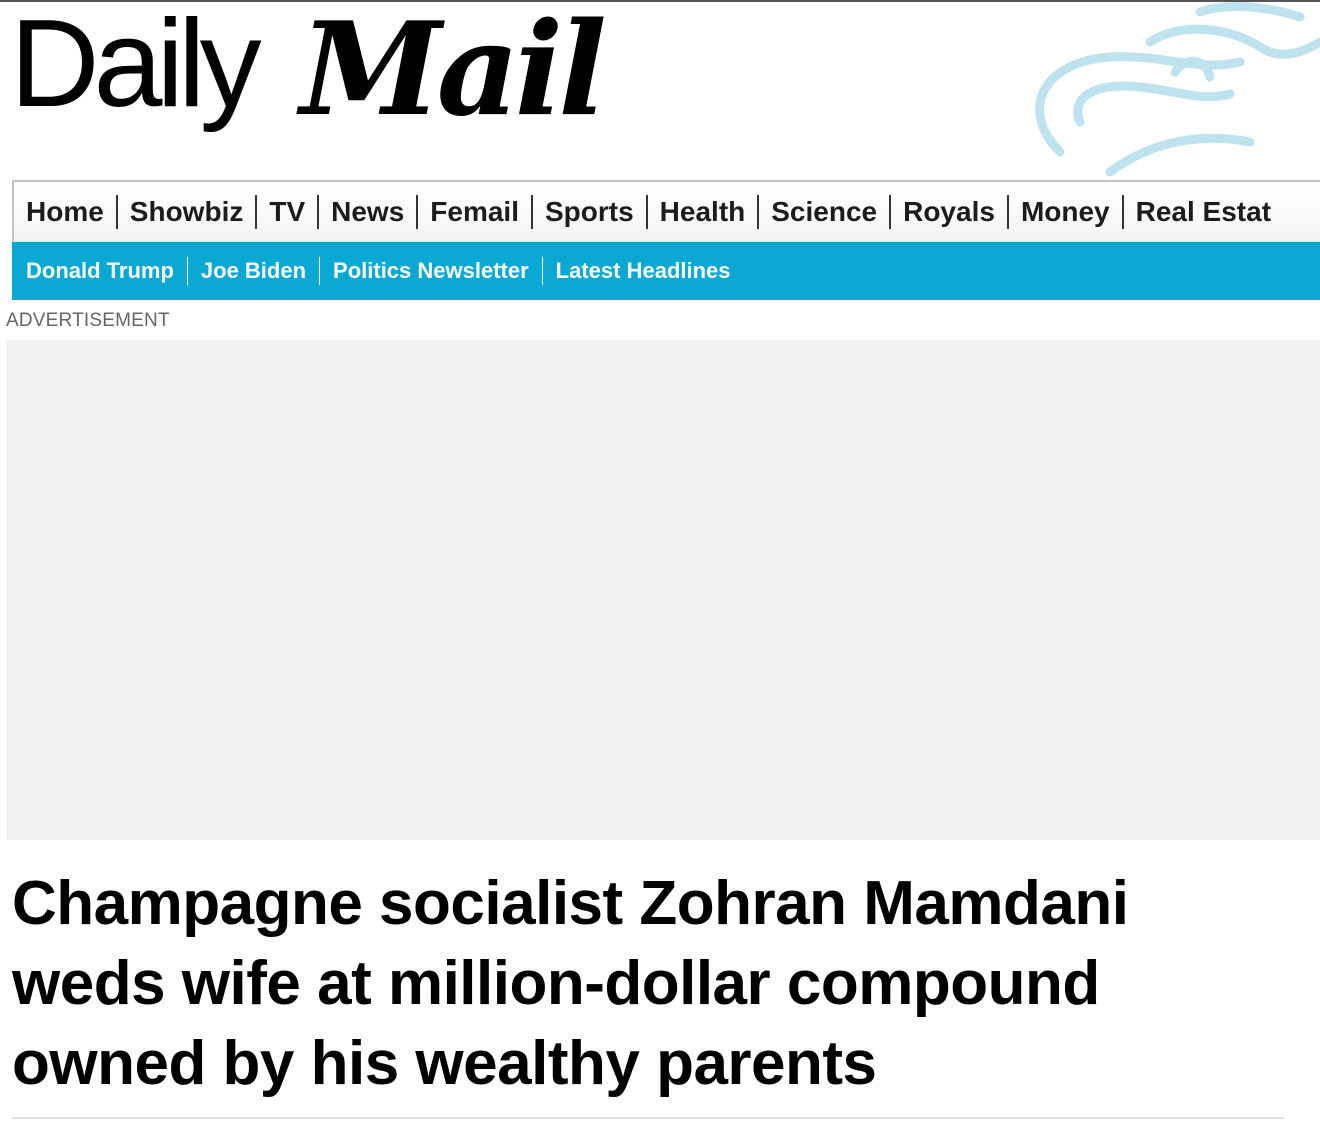 The image size is (1320, 1122). What do you see at coordinates (1177, 89) in the screenshot?
I see `lion-watermark-icon` at bounding box center [1177, 89].